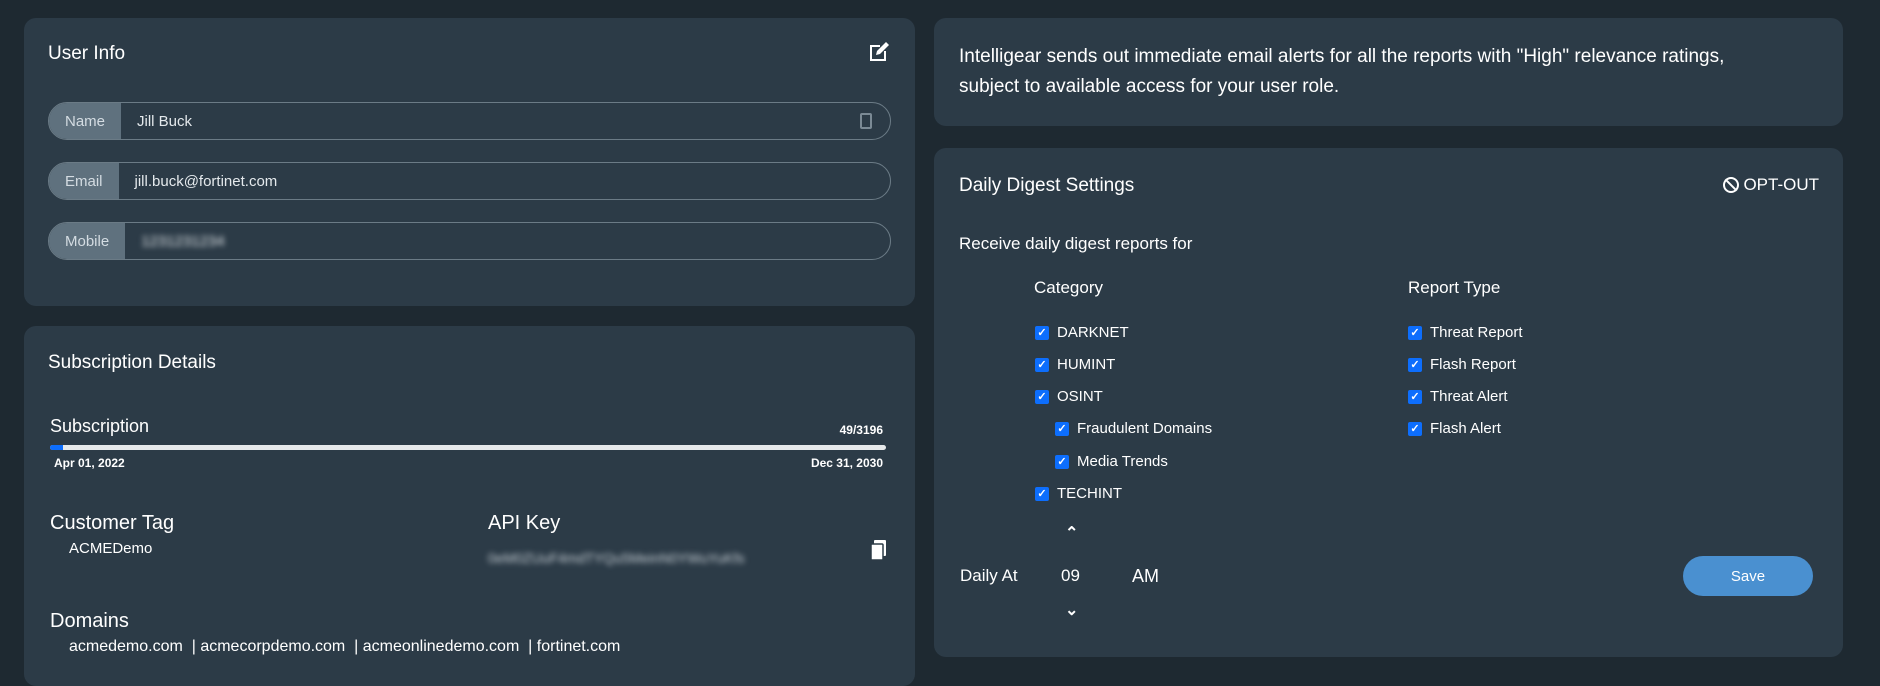 The height and width of the screenshot is (686, 1880). Describe the element at coordinates (1089, 493) in the screenshot. I see `checkbox-label: TECHINT` at that location.